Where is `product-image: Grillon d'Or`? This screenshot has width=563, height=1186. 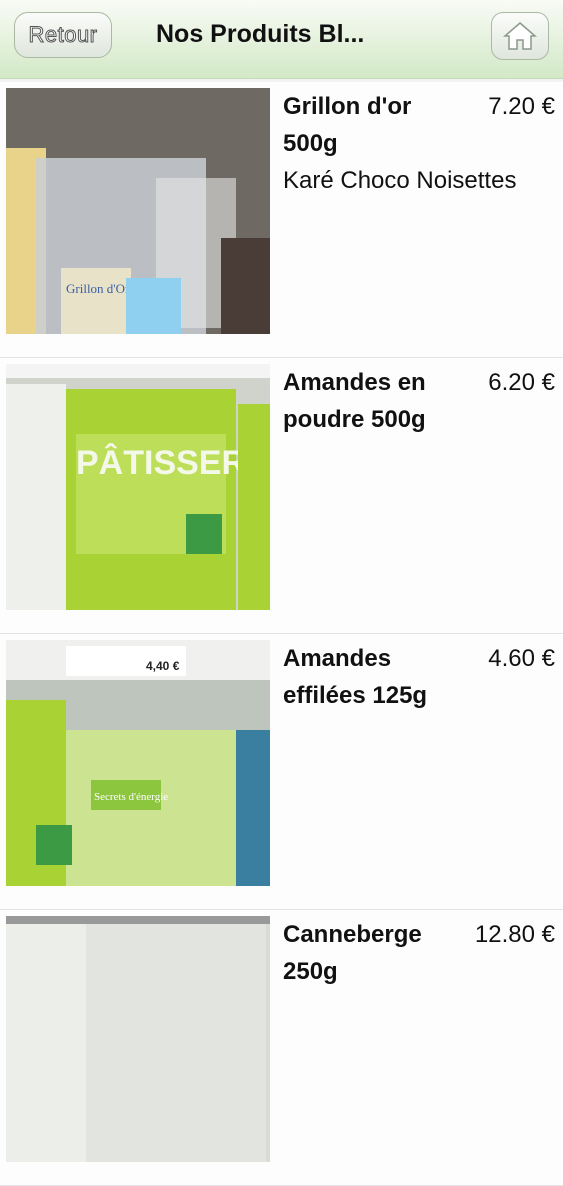 product-image: Grillon d'Or is located at coordinates (138, 211).